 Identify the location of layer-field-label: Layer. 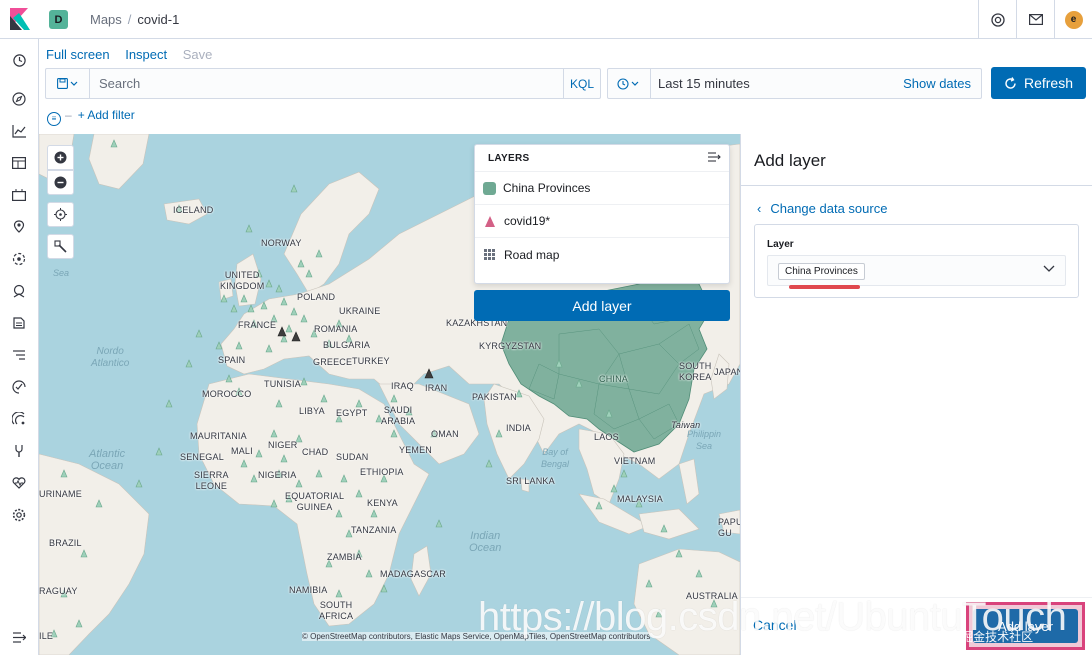
(780, 244).